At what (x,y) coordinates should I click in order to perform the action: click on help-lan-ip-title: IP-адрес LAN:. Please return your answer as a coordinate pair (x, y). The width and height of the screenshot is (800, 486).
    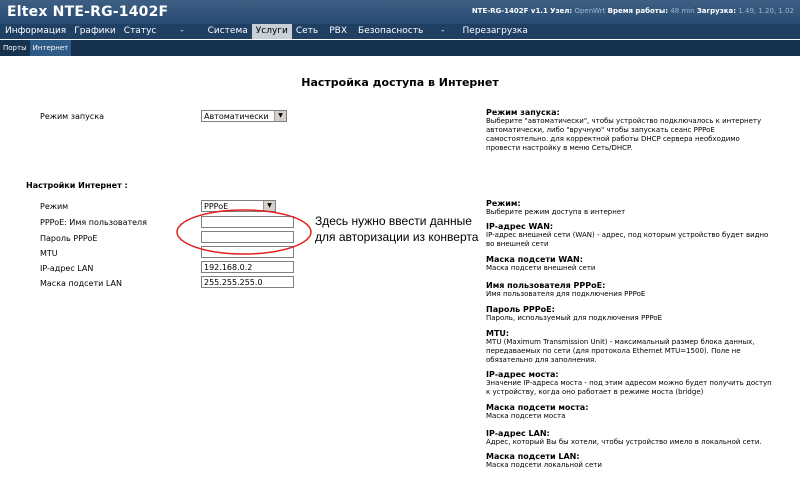
    Looking at the image, I should click on (518, 433).